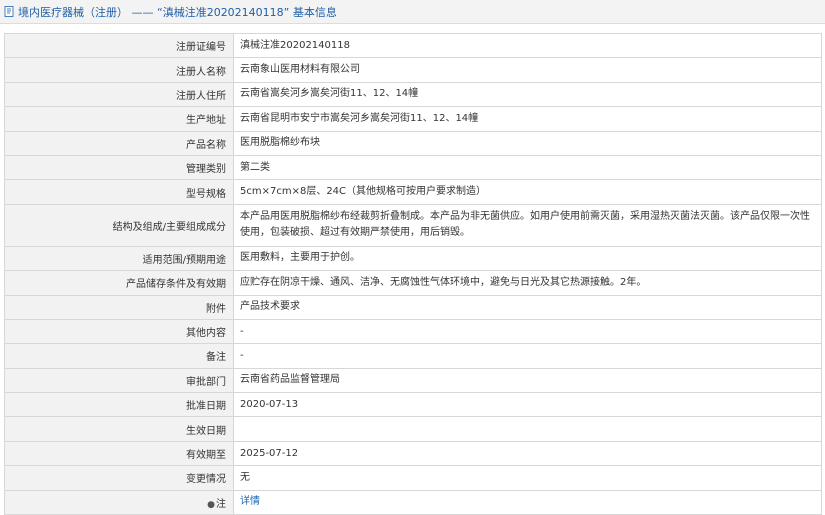 Image resolution: width=825 pixels, height=515 pixels. I want to click on row-value: 2020-07-13, so click(527, 405).